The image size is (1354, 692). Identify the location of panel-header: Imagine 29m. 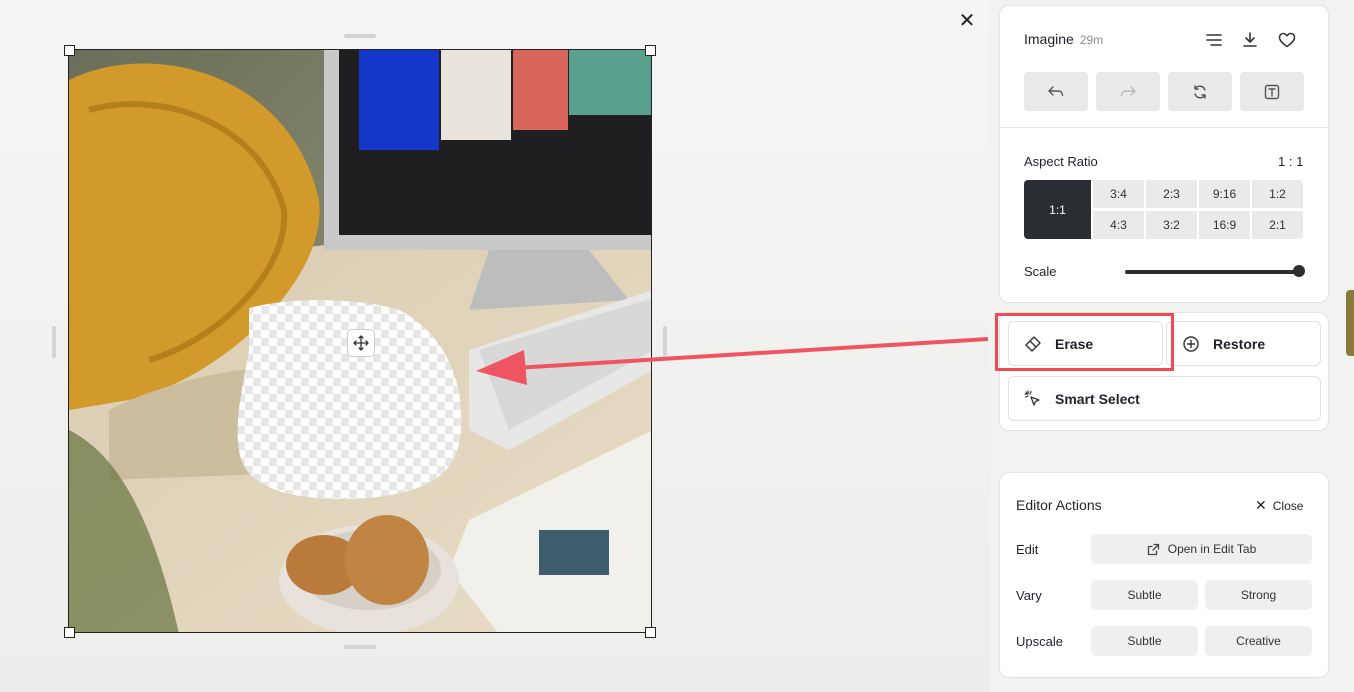
(1063, 39).